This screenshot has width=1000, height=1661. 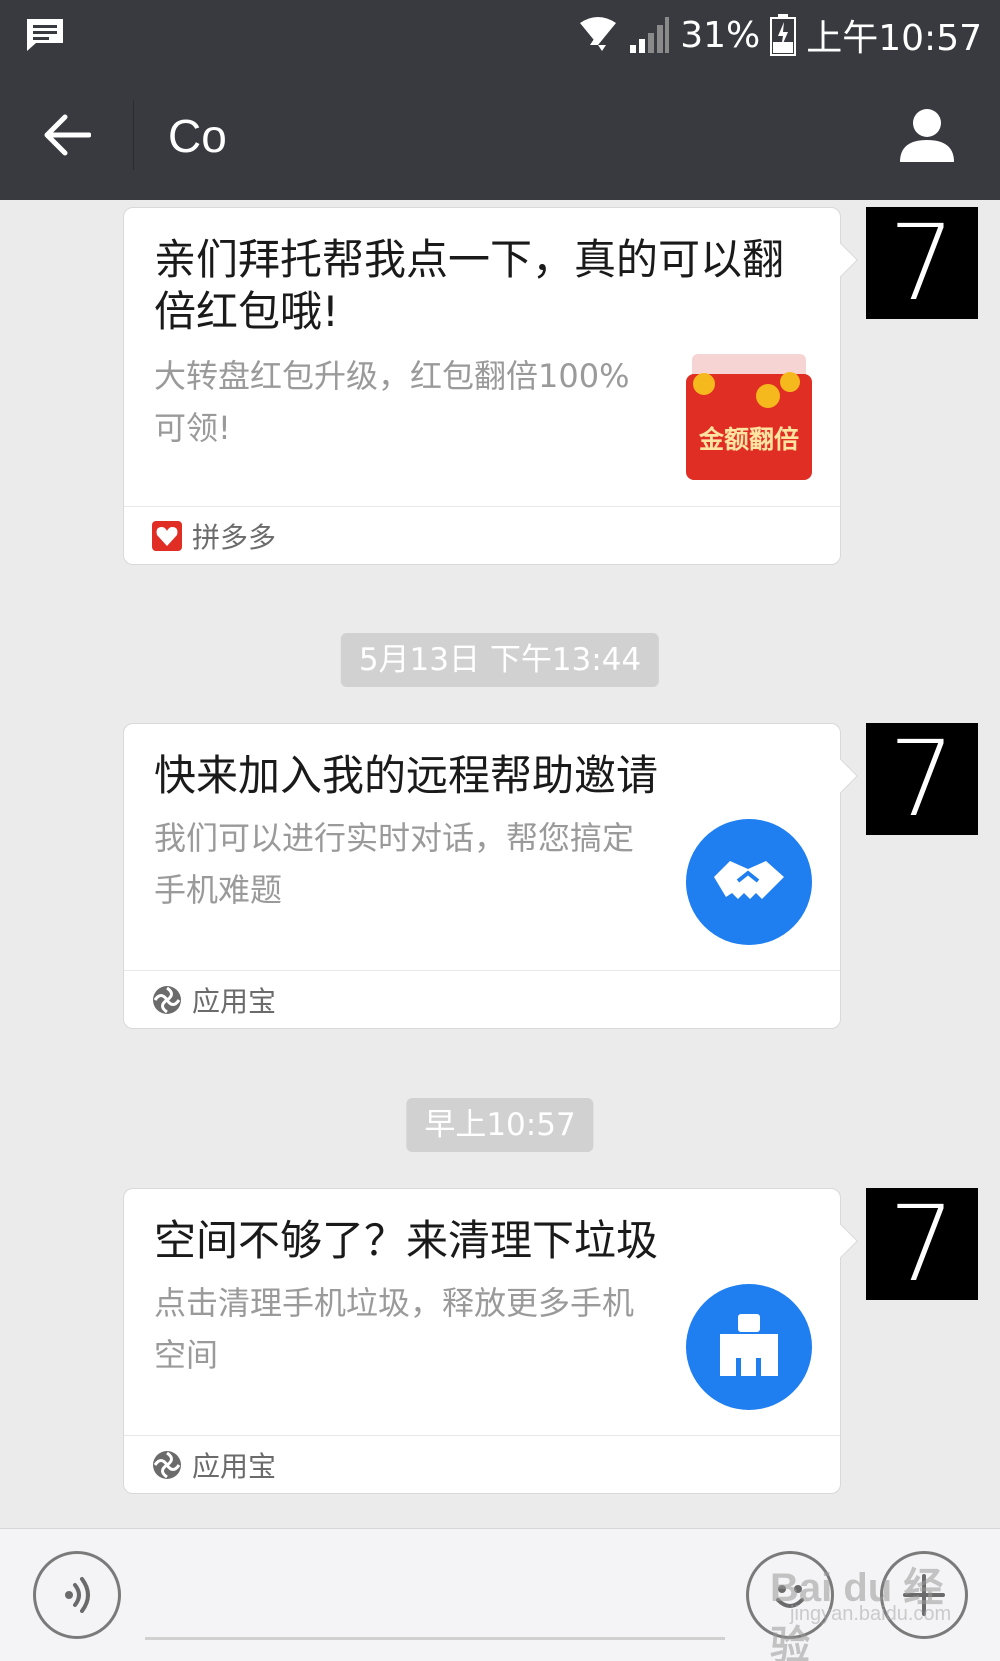 What do you see at coordinates (482, 535) in the screenshot?
I see `card-footer: 拼多多` at bounding box center [482, 535].